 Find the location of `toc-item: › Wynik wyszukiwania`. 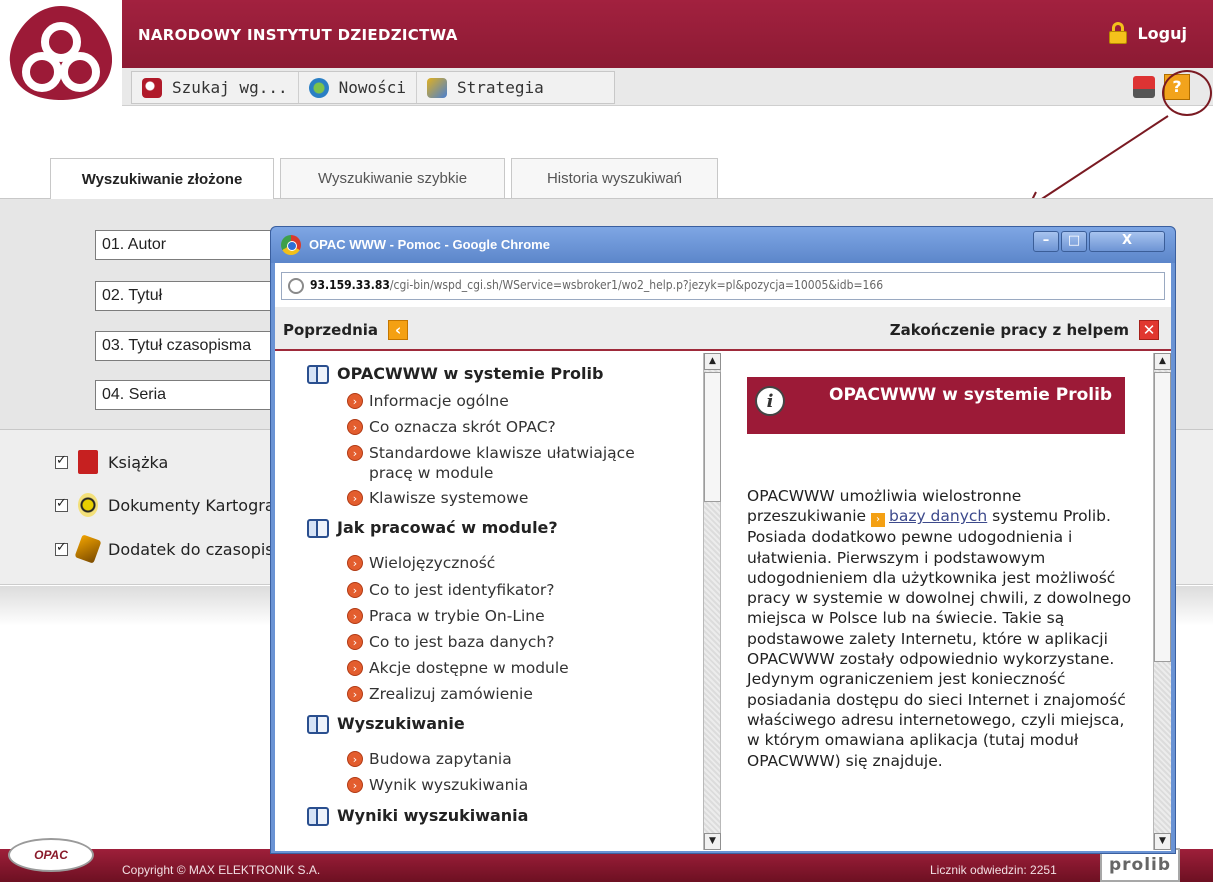

toc-item: › Wynik wyszukiwania is located at coordinates (437, 785).